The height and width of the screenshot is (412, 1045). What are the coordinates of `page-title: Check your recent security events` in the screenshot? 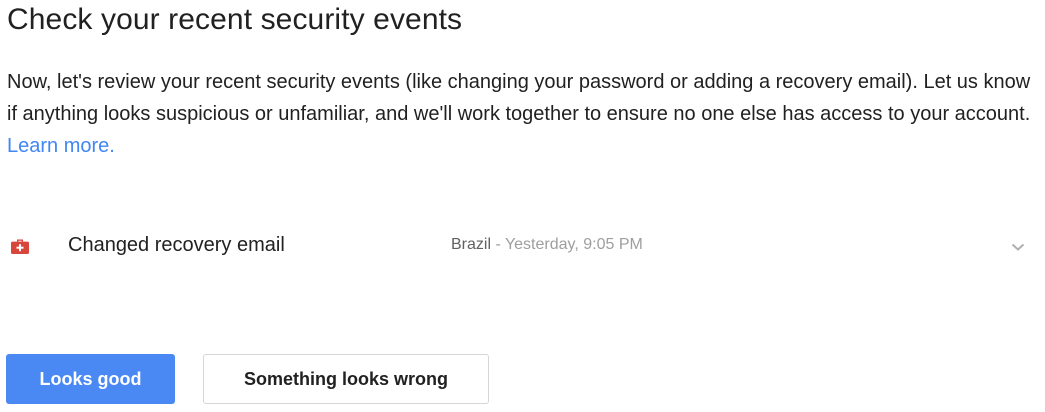 It's located at (235, 19).